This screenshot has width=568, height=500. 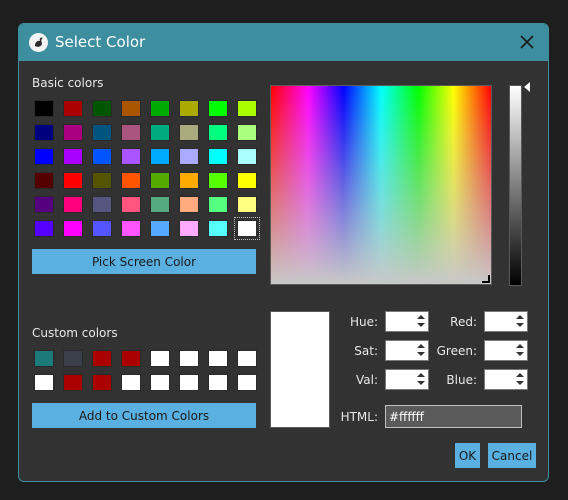 I want to click on sat-input, so click(x=401, y=350).